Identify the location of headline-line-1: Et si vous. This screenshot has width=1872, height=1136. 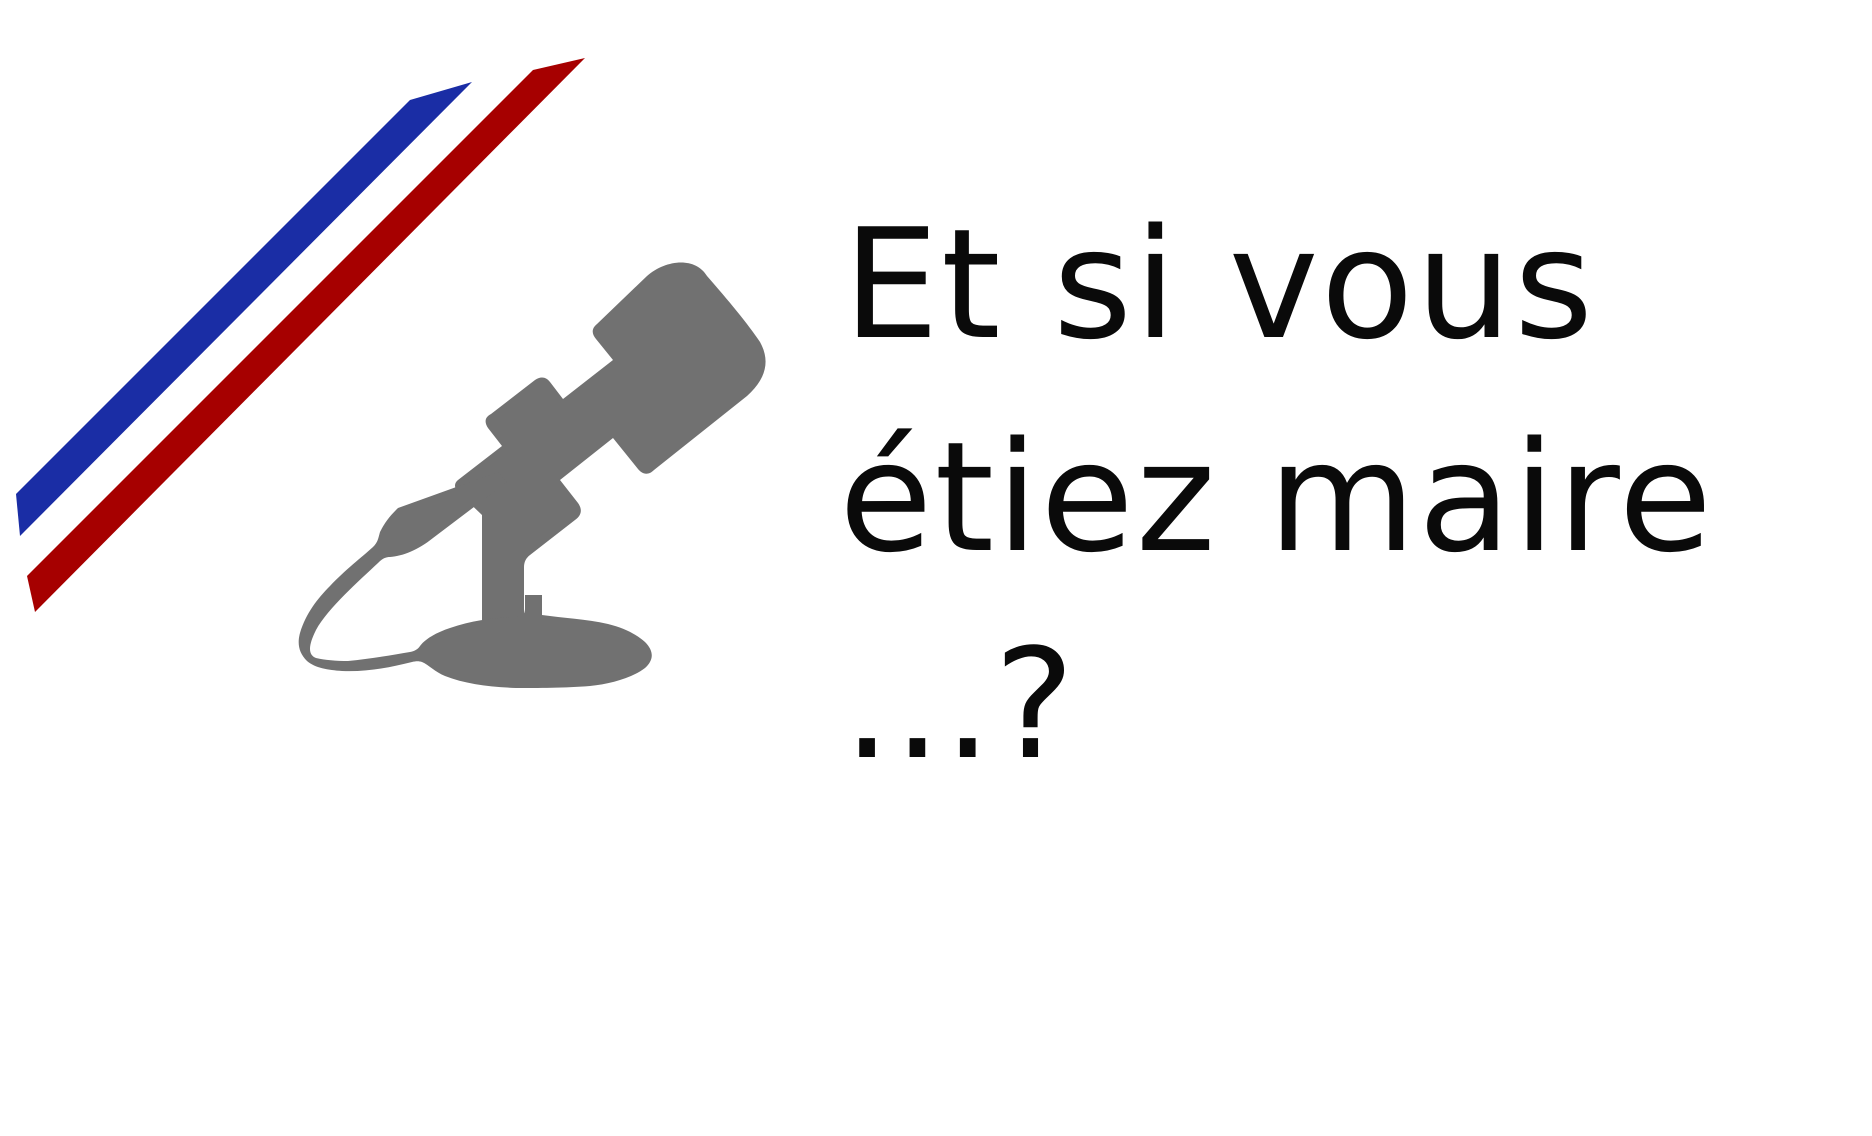
(1219, 284).